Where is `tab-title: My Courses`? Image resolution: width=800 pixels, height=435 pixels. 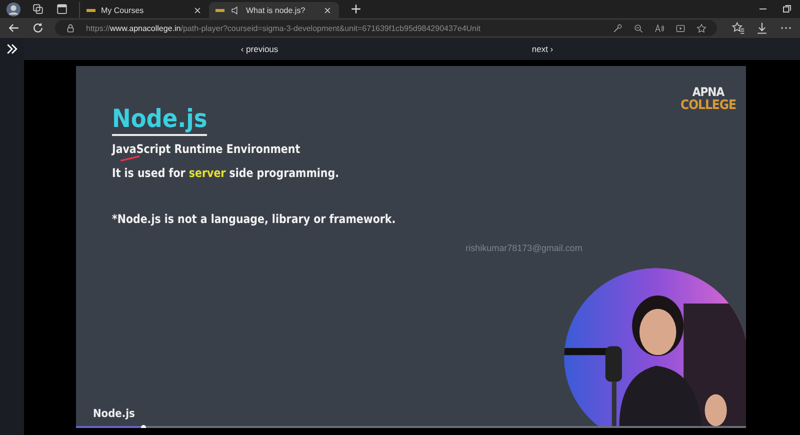 tab-title: My Courses is located at coordinates (122, 10).